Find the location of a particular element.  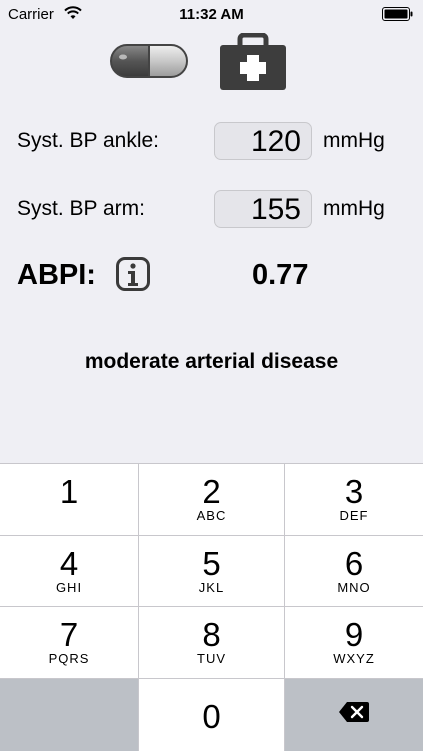

key-0: 0 is located at coordinates (212, 715).